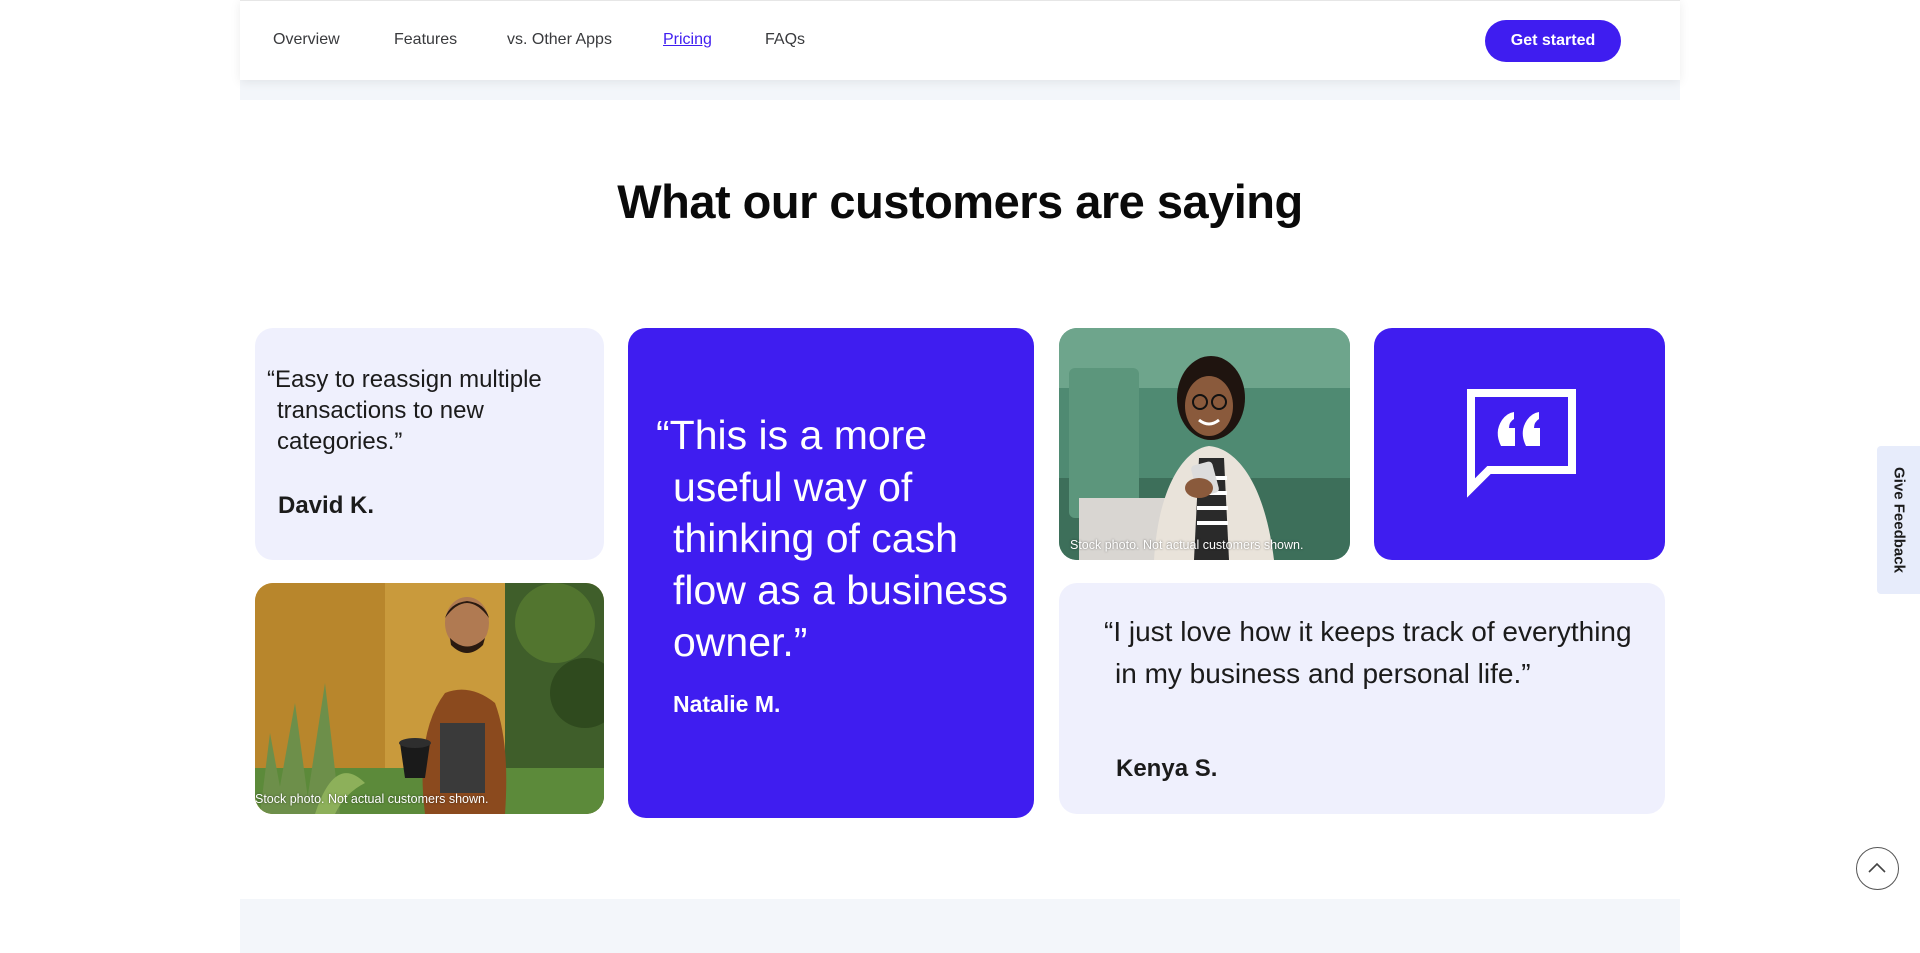  What do you see at coordinates (1553, 41) in the screenshot?
I see `get-started-button: Get started` at bounding box center [1553, 41].